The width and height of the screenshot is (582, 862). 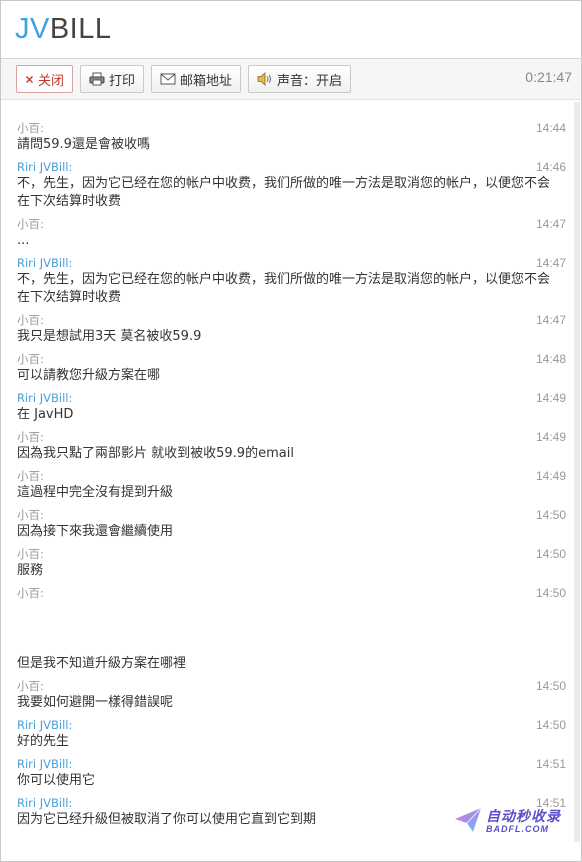 What do you see at coordinates (30, 570) in the screenshot?
I see `message-text: 服務` at bounding box center [30, 570].